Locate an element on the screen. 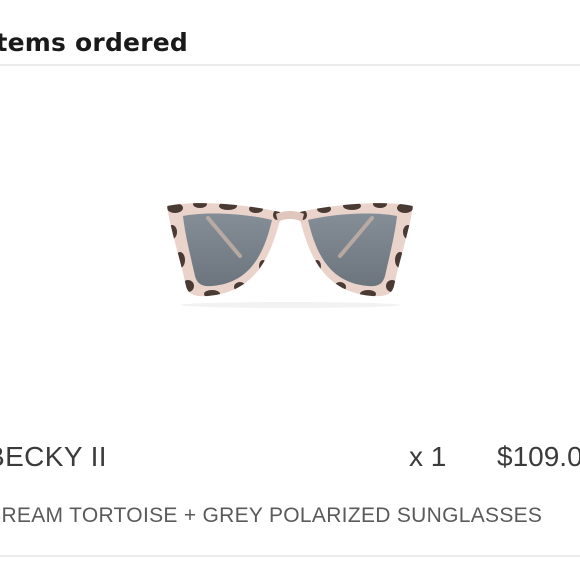 The image size is (580, 580). sunglasses-icon is located at coordinates (290, 255).